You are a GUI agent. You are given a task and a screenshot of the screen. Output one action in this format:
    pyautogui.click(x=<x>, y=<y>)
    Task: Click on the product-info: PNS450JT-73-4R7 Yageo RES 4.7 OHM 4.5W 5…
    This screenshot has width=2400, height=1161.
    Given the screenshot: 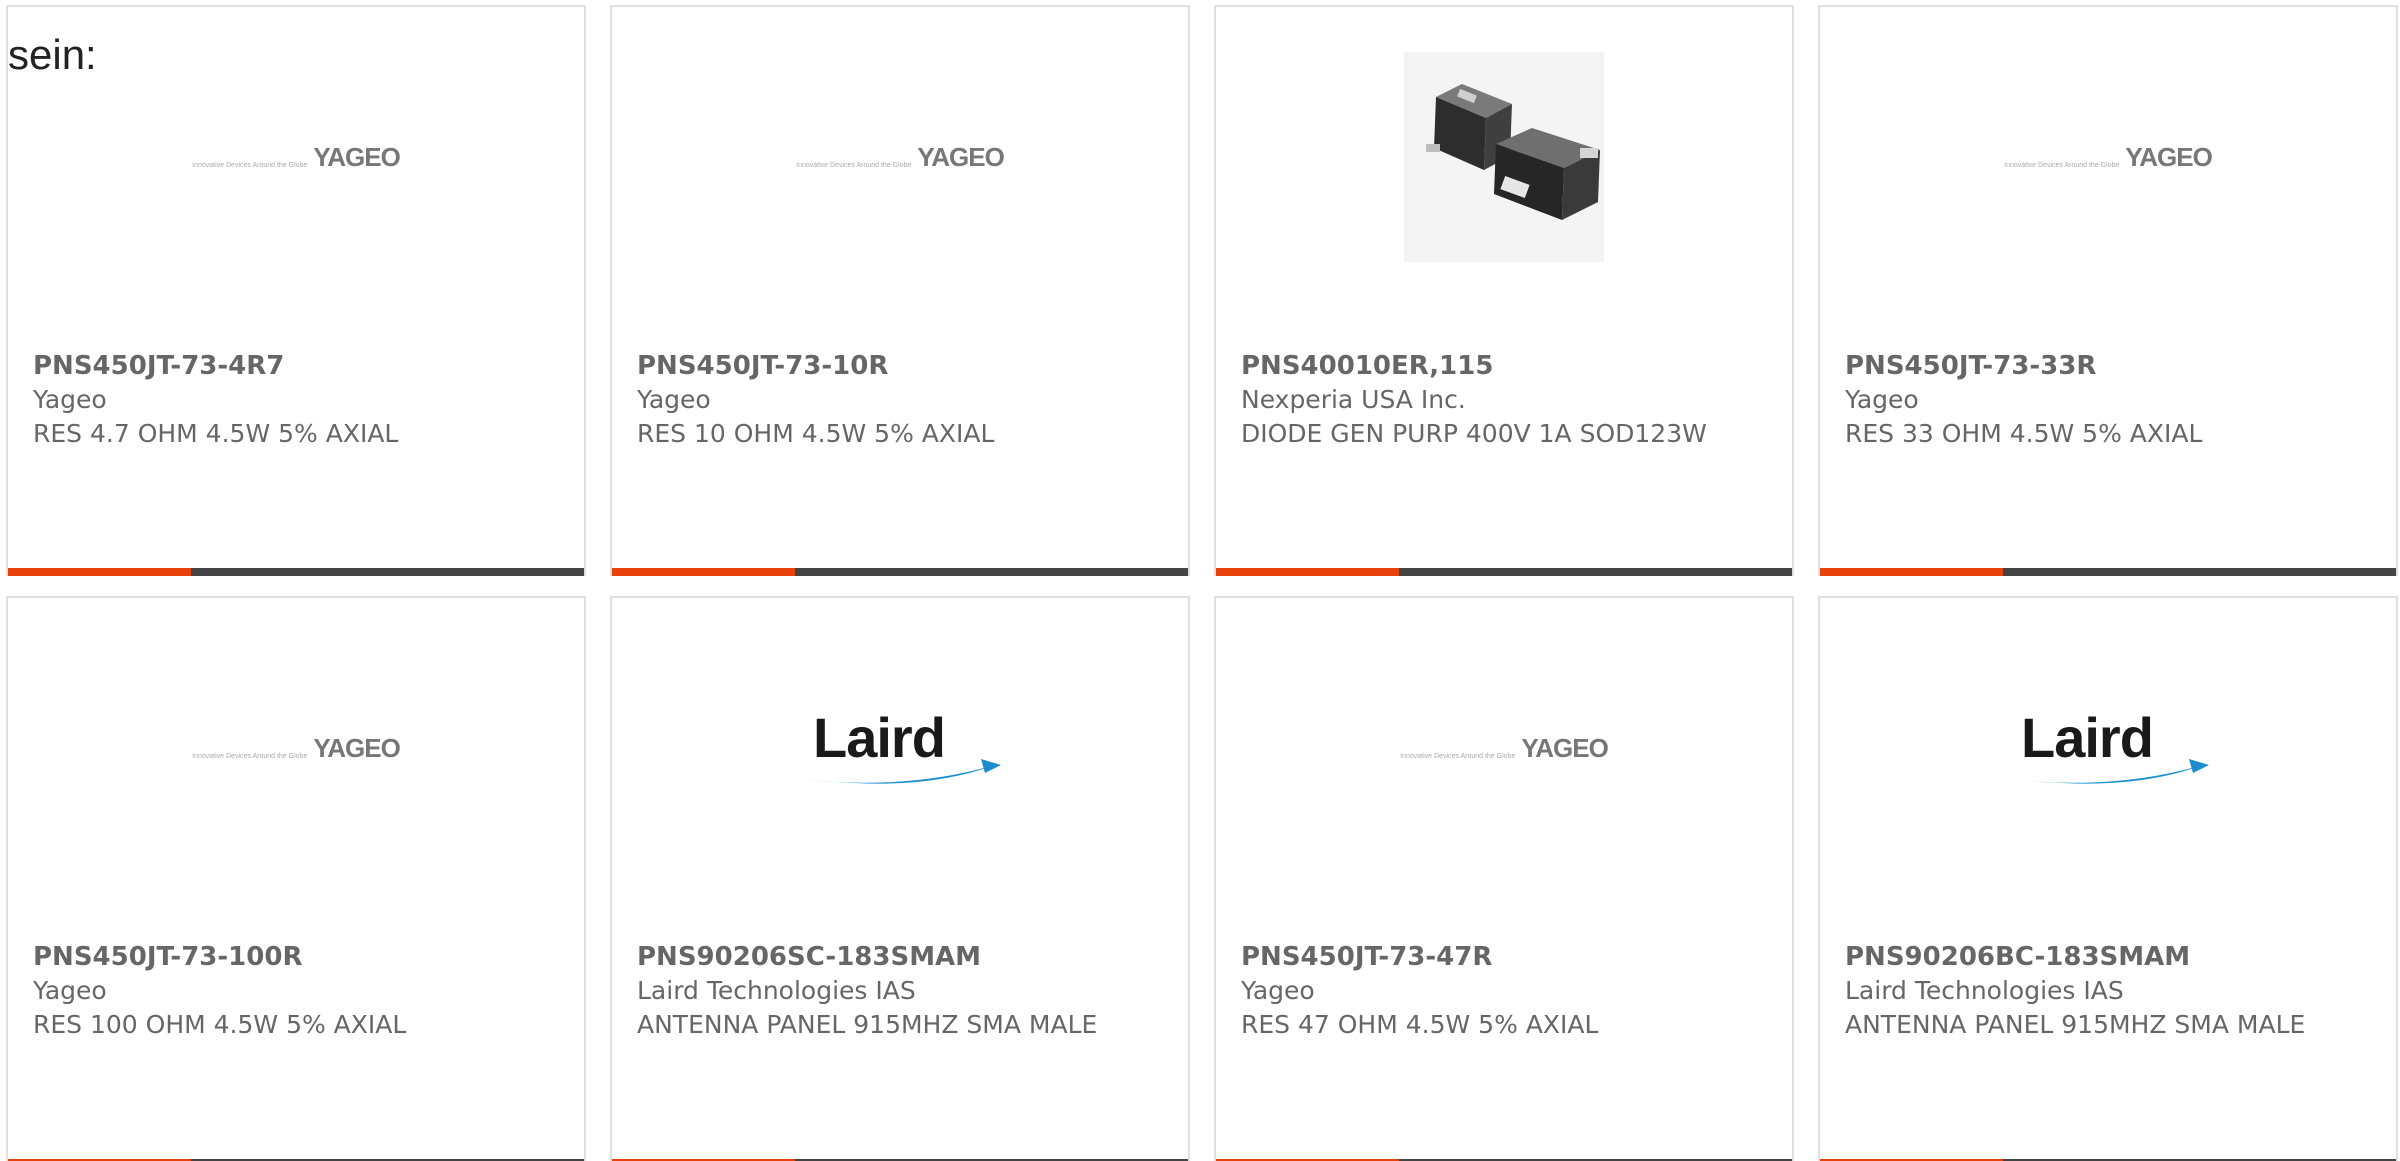 What is the action you would take?
    pyautogui.click(x=273, y=400)
    